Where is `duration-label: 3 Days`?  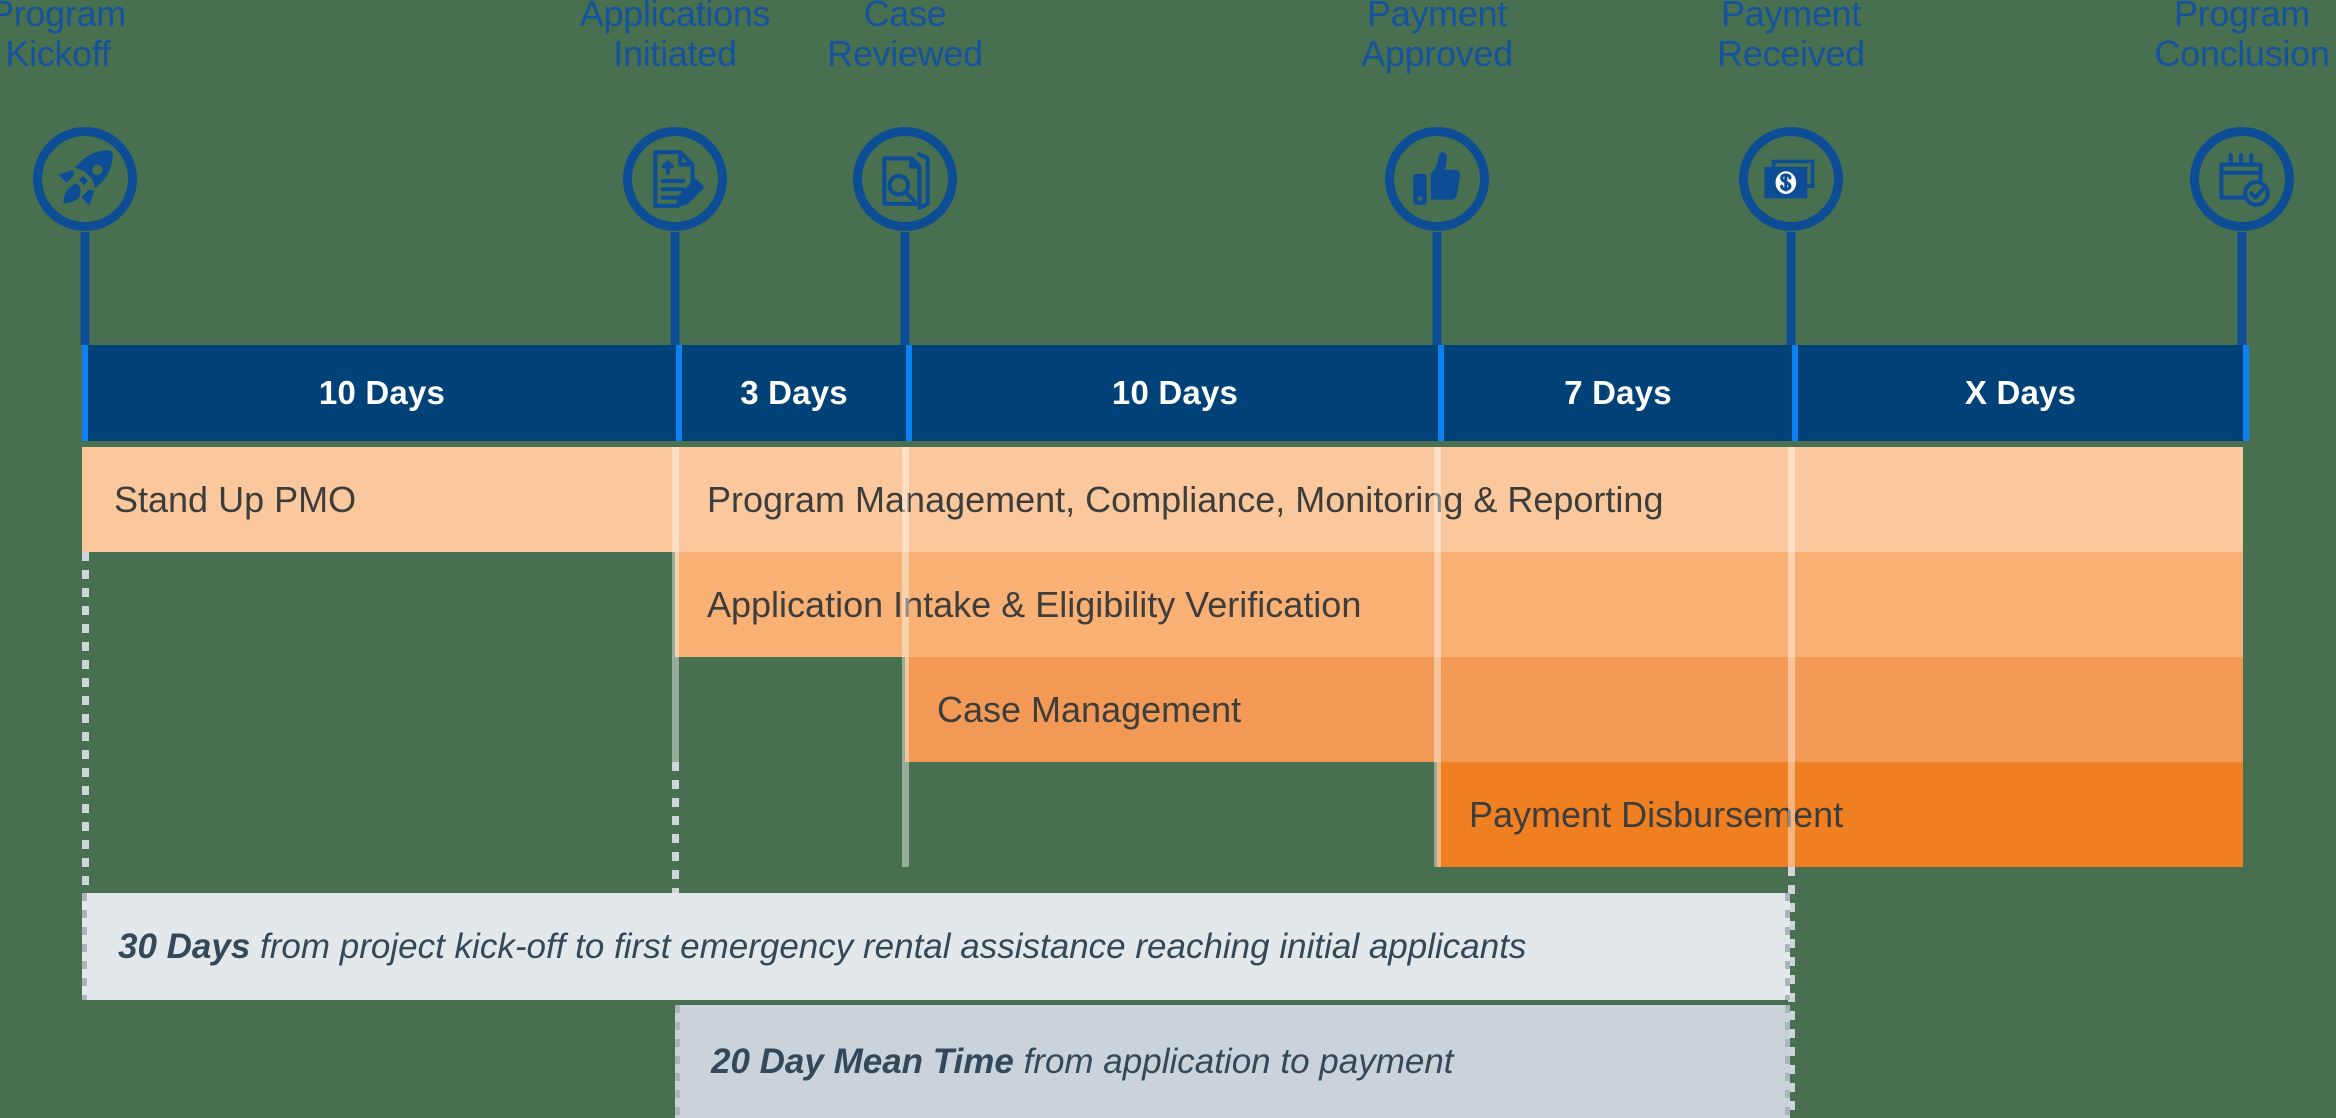
duration-label: 3 Days is located at coordinates (794, 392).